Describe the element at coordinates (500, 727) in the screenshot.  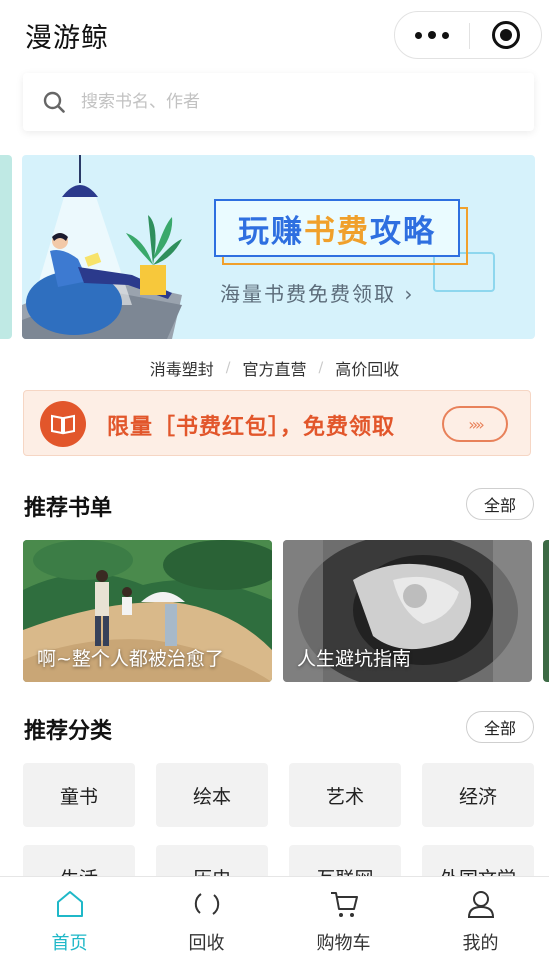
I see `categories-all-button: 全部` at that location.